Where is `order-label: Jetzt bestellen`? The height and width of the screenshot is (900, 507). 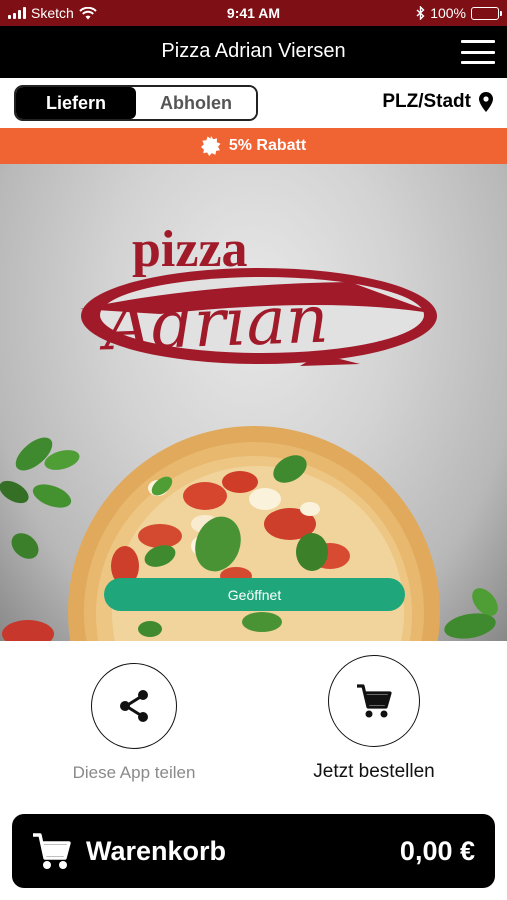
order-label: Jetzt bestellen is located at coordinates (374, 771).